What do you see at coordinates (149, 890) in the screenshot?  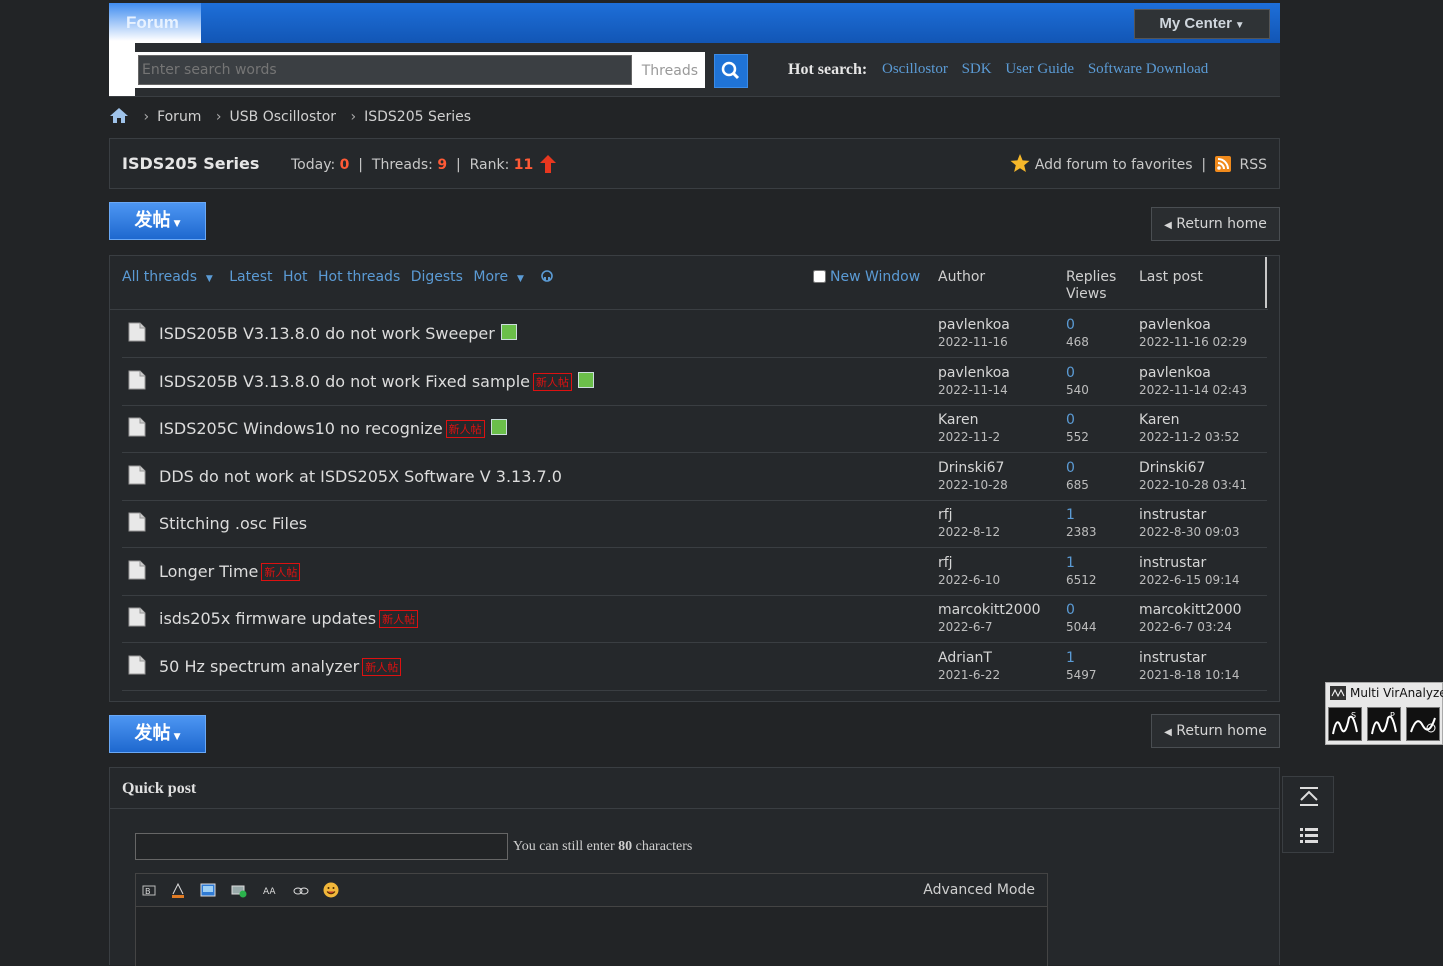 I see `bold-icon: B` at bounding box center [149, 890].